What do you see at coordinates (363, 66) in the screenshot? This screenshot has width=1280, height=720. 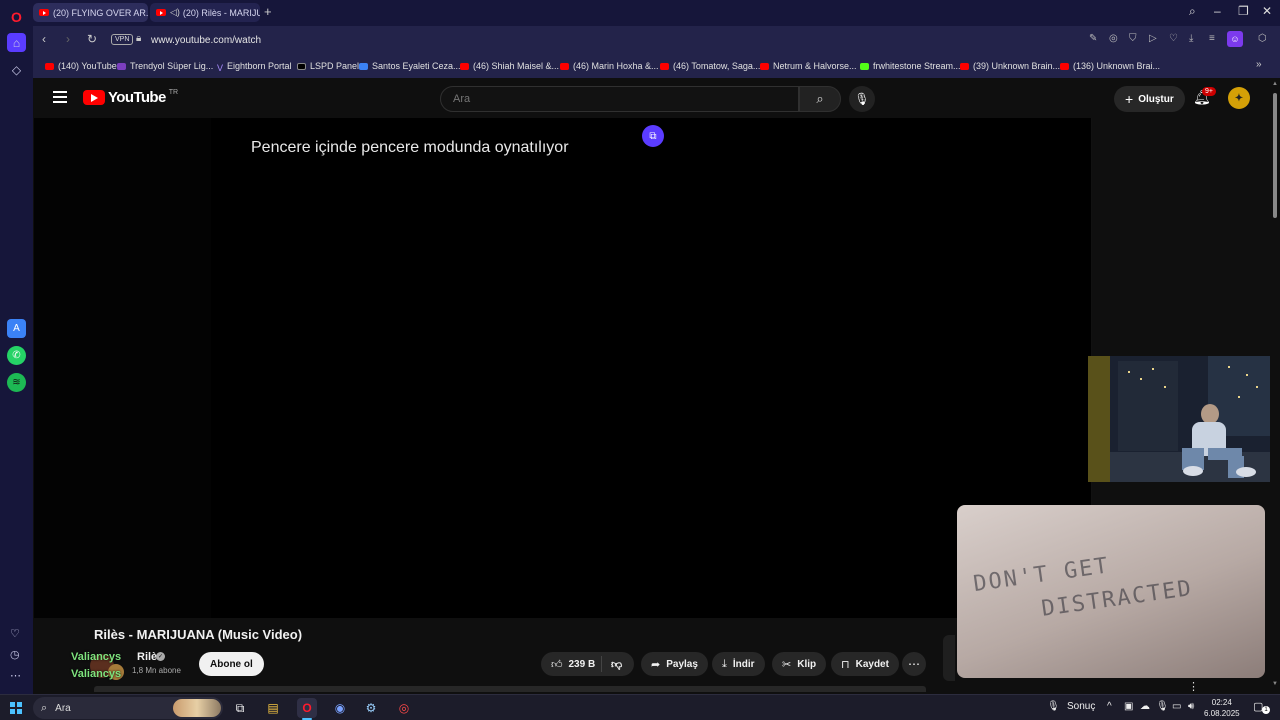 I see `document-favicon-icon` at bounding box center [363, 66].